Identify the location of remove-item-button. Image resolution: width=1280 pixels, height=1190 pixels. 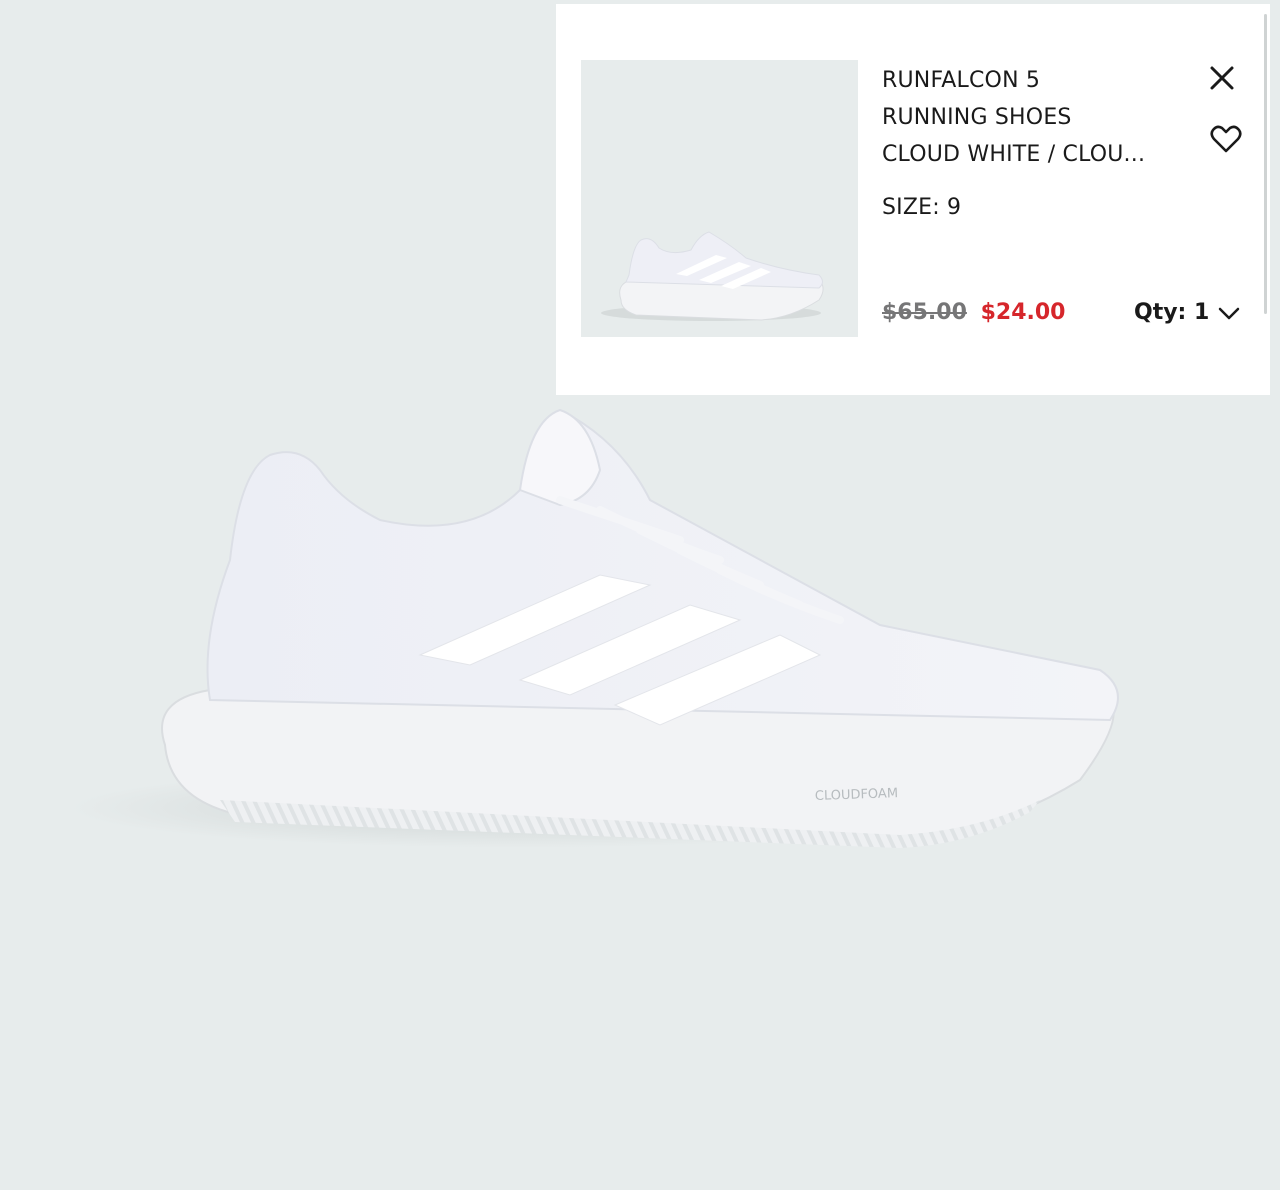
(1222, 78).